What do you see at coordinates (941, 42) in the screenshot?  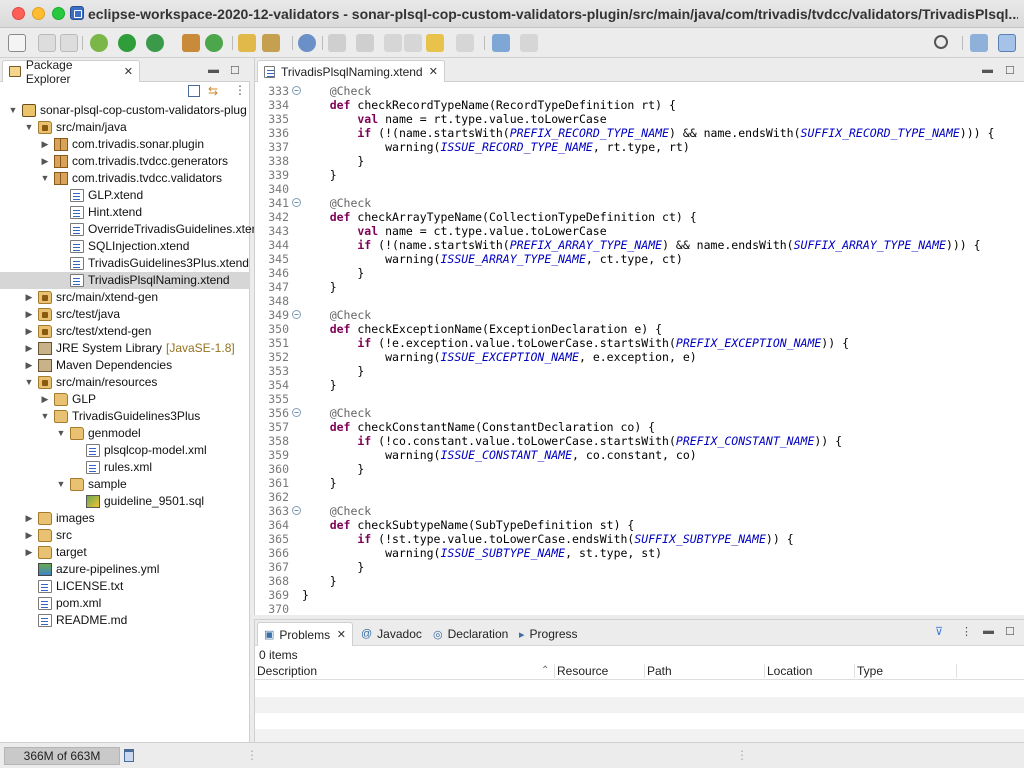 I see `search-icon` at bounding box center [941, 42].